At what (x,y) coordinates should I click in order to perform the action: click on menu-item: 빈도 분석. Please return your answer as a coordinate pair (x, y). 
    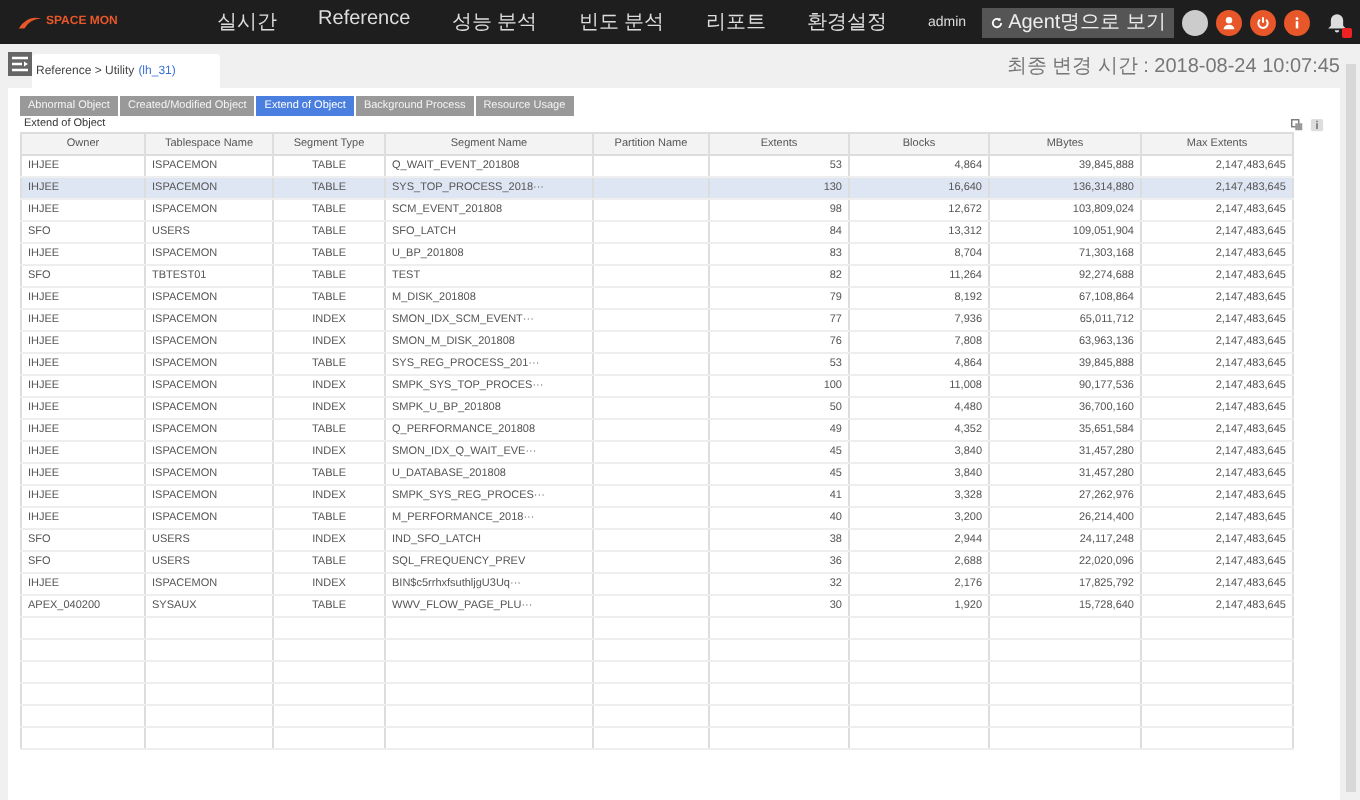
    Looking at the image, I should click on (621, 22).